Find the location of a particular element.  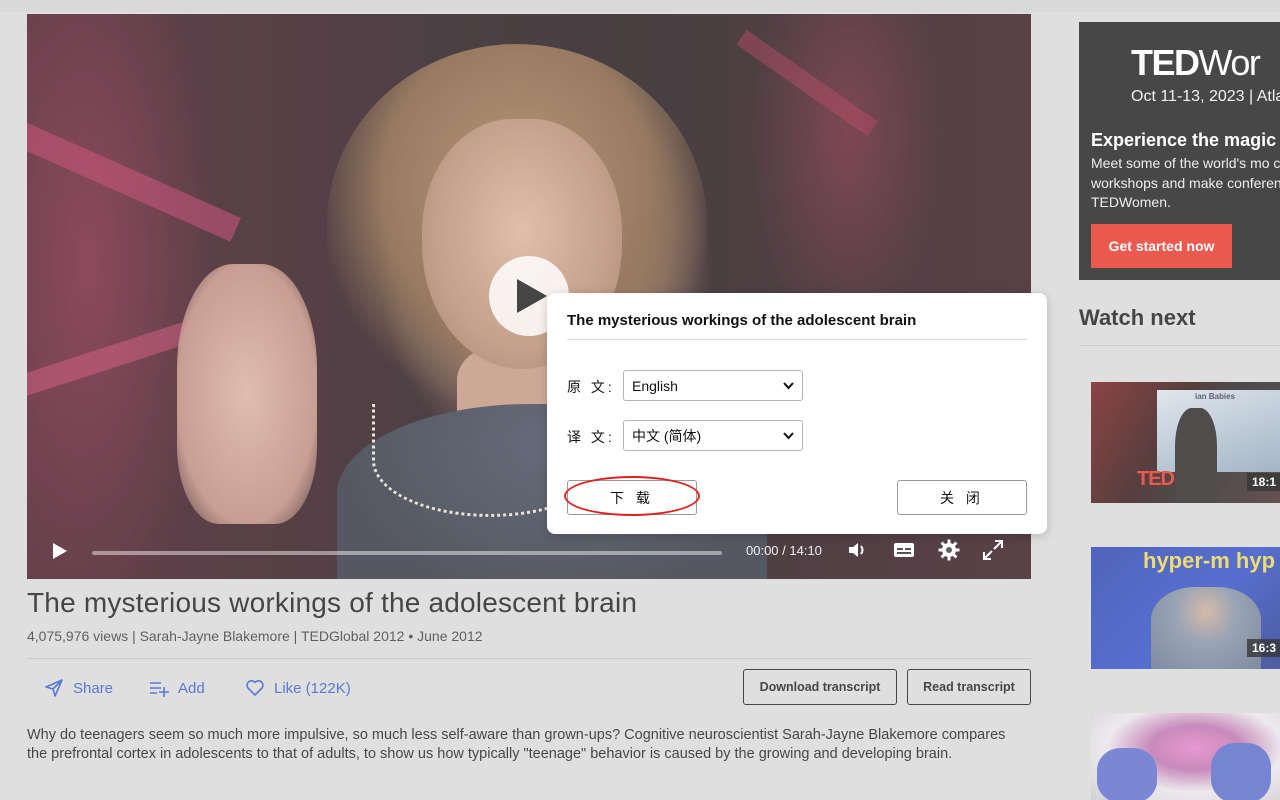

download-button: 下 载 is located at coordinates (632, 497).